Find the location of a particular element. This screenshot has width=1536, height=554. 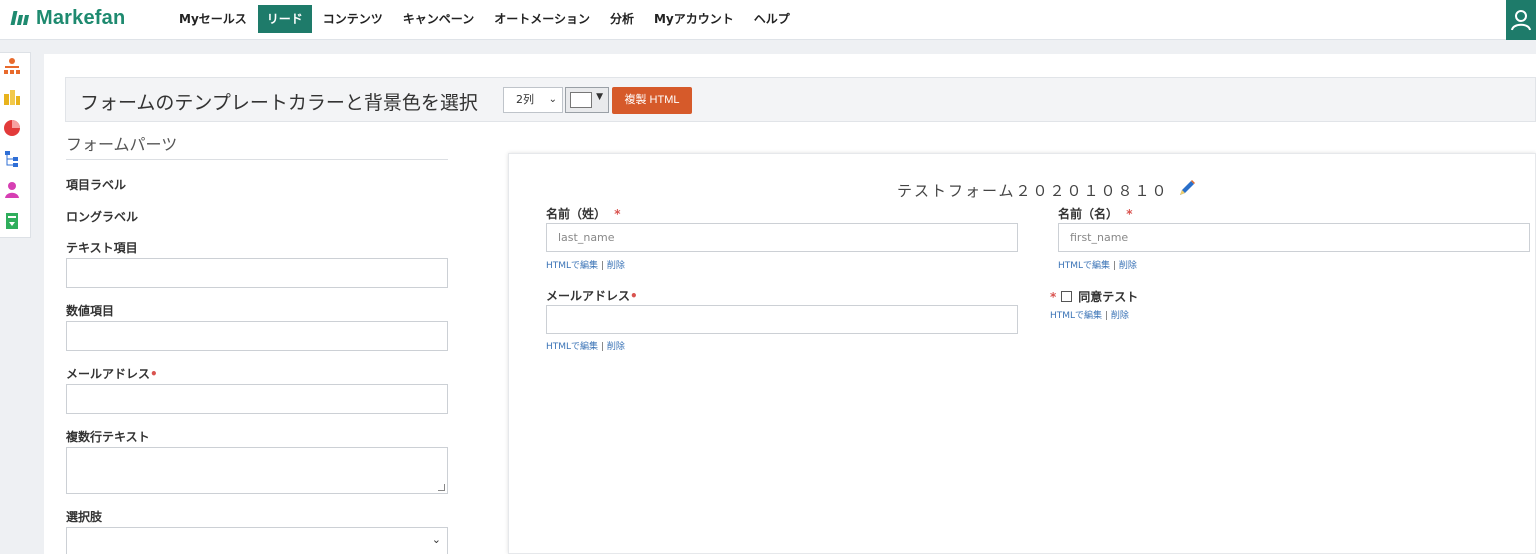

part-number-field is located at coordinates (257, 336).